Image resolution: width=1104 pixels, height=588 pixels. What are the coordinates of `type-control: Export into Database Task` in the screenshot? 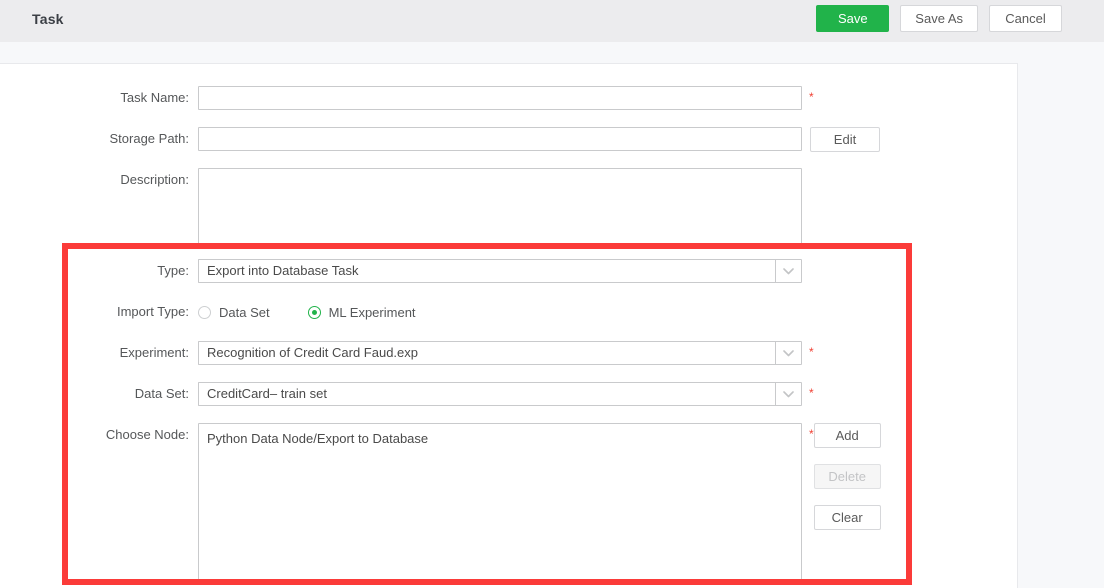 It's located at (500, 271).